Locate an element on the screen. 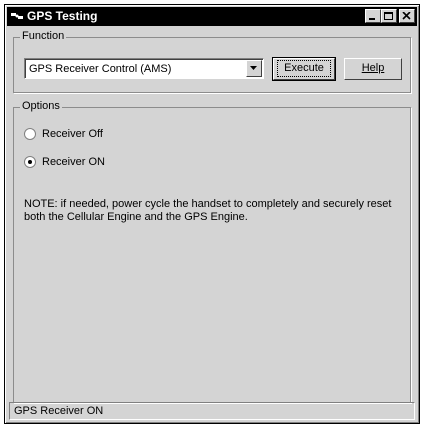 Image resolution: width=432 pixels, height=428 pixels. help-button: Help is located at coordinates (373, 69).